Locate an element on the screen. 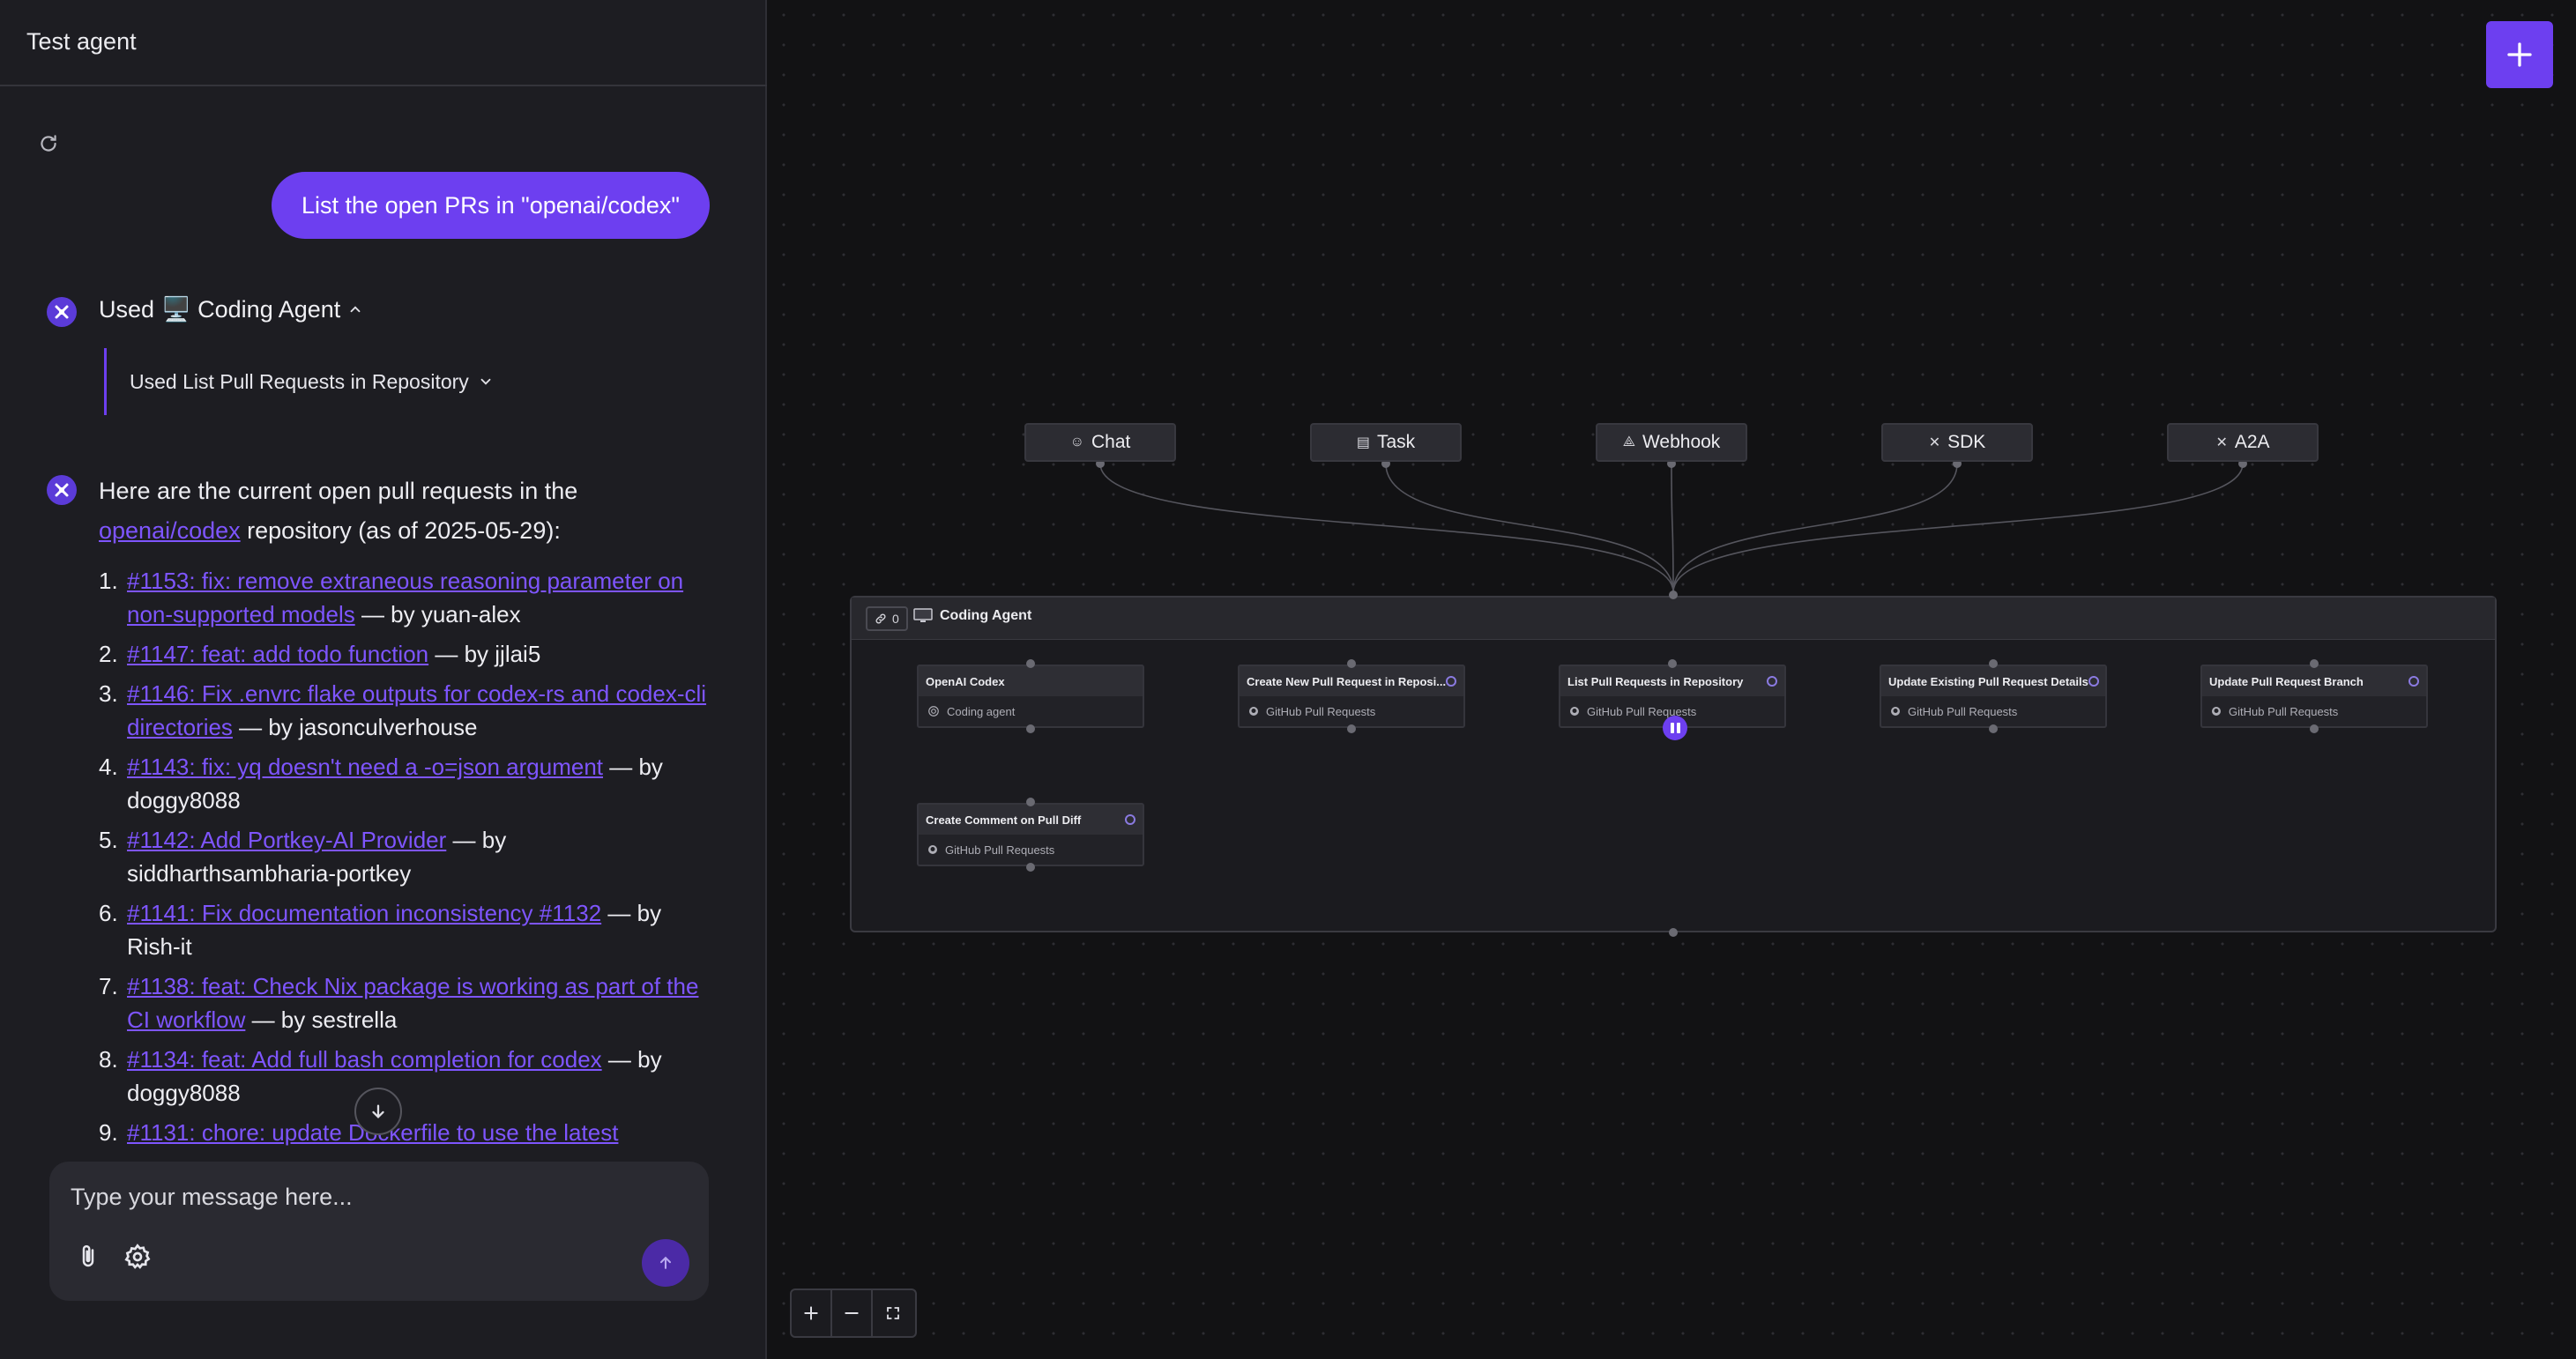  tool-node-title: List Pull Requests in Repository is located at coordinates (1656, 681).